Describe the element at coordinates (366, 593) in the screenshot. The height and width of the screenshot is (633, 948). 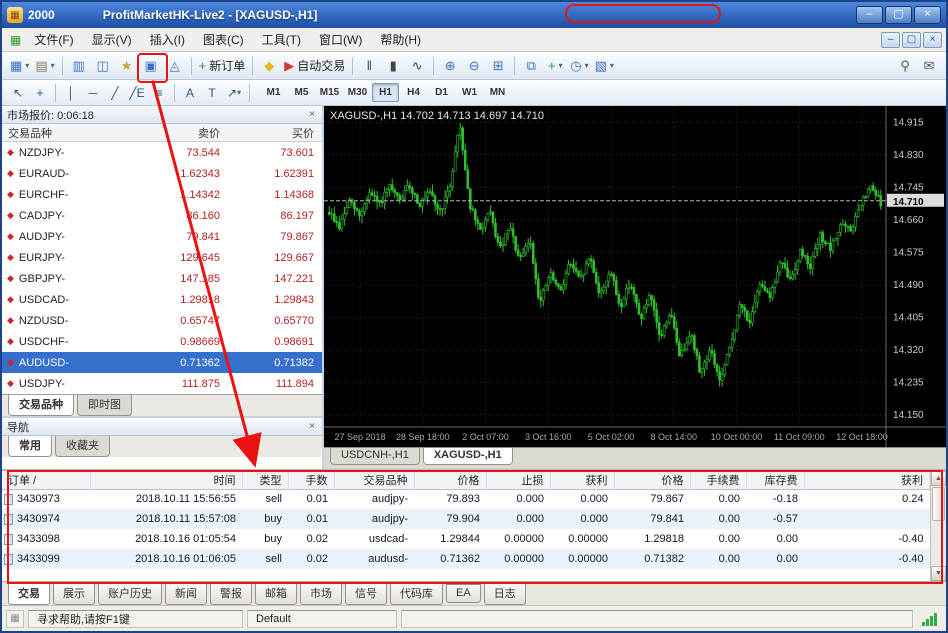
I see `terminal-tab-信号: 信号` at that location.